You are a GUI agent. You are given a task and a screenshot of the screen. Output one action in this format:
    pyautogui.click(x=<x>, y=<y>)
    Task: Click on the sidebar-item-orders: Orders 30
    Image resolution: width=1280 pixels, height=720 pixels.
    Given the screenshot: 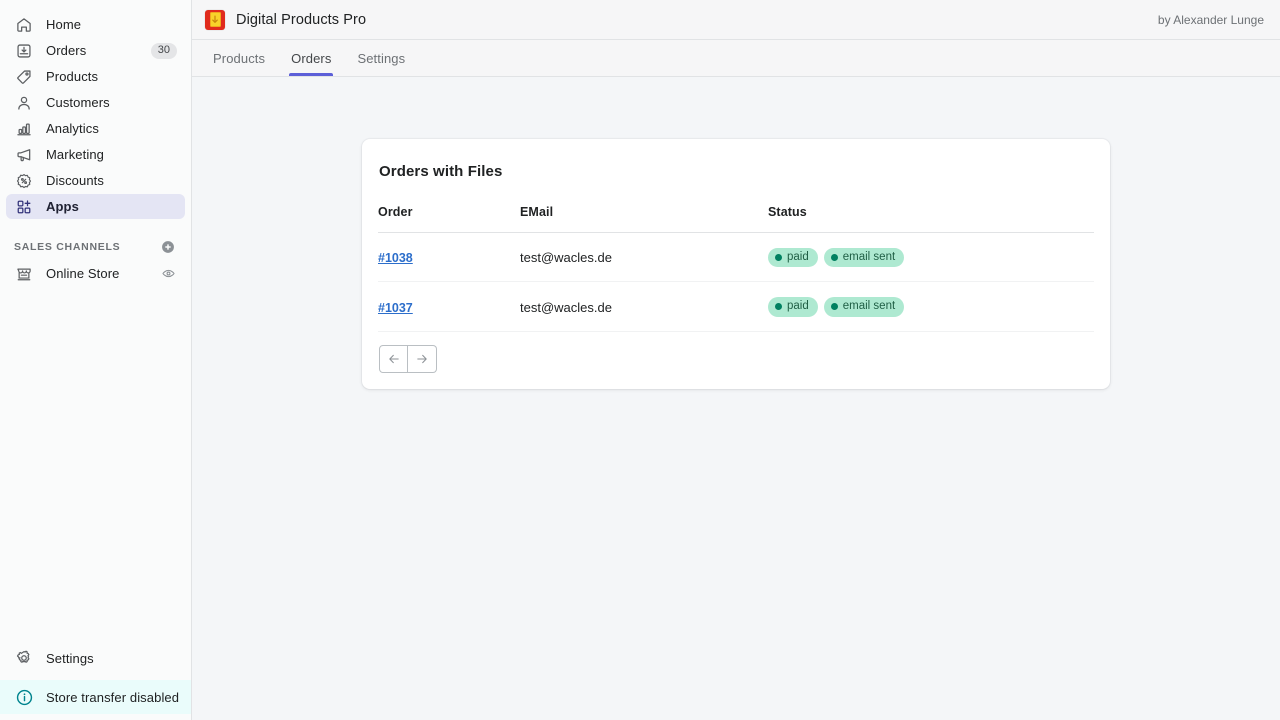 What is the action you would take?
    pyautogui.click(x=95, y=50)
    